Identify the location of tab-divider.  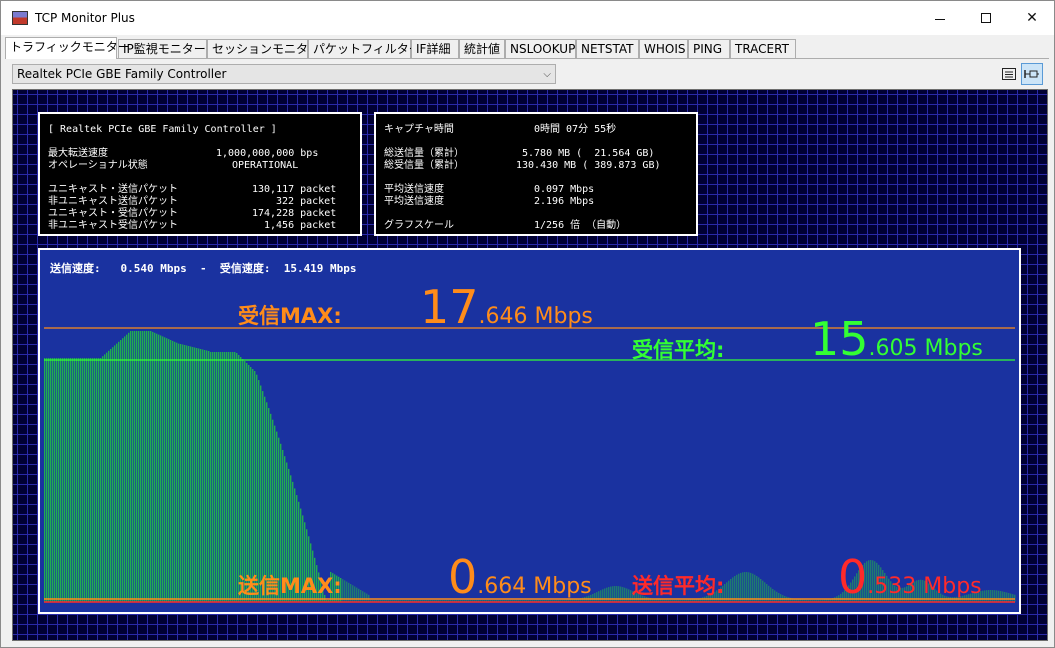
(527, 58).